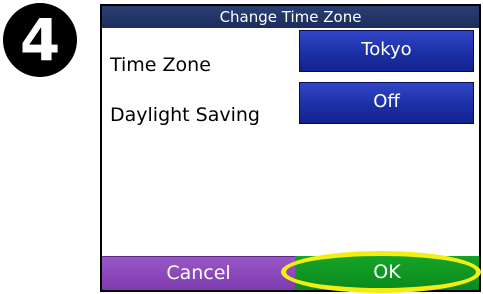  What do you see at coordinates (386, 103) in the screenshot?
I see `daylight-saving-button: Off` at bounding box center [386, 103].